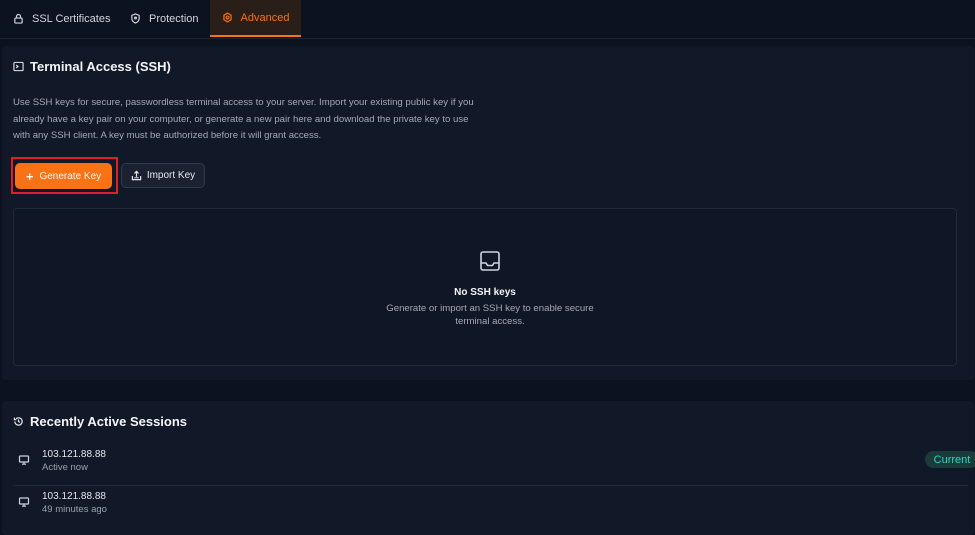 This screenshot has width=975, height=535. Describe the element at coordinates (174, 18) in the screenshot. I see `tab-label: Protection` at that location.